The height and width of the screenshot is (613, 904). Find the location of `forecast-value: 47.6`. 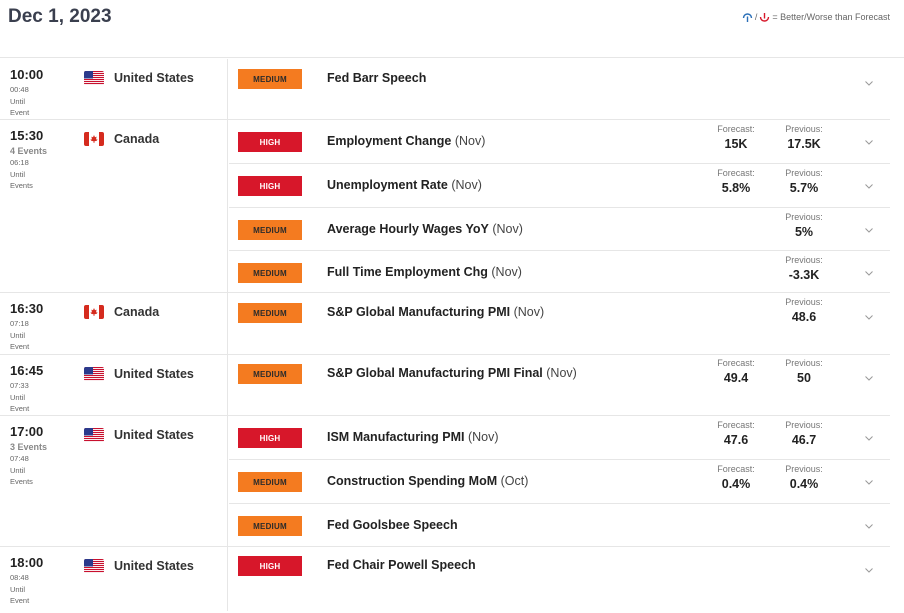

forecast-value: 47.6 is located at coordinates (736, 440).